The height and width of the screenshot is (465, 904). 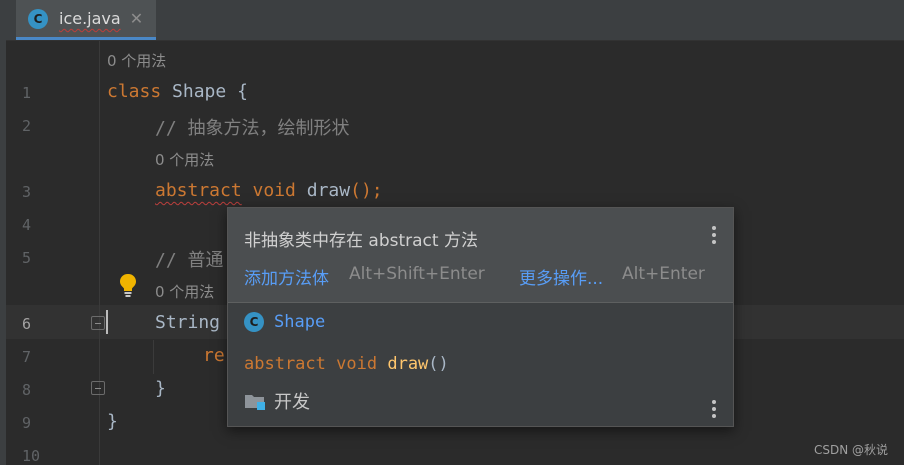 I want to click on indent-guide, so click(x=153, y=357).